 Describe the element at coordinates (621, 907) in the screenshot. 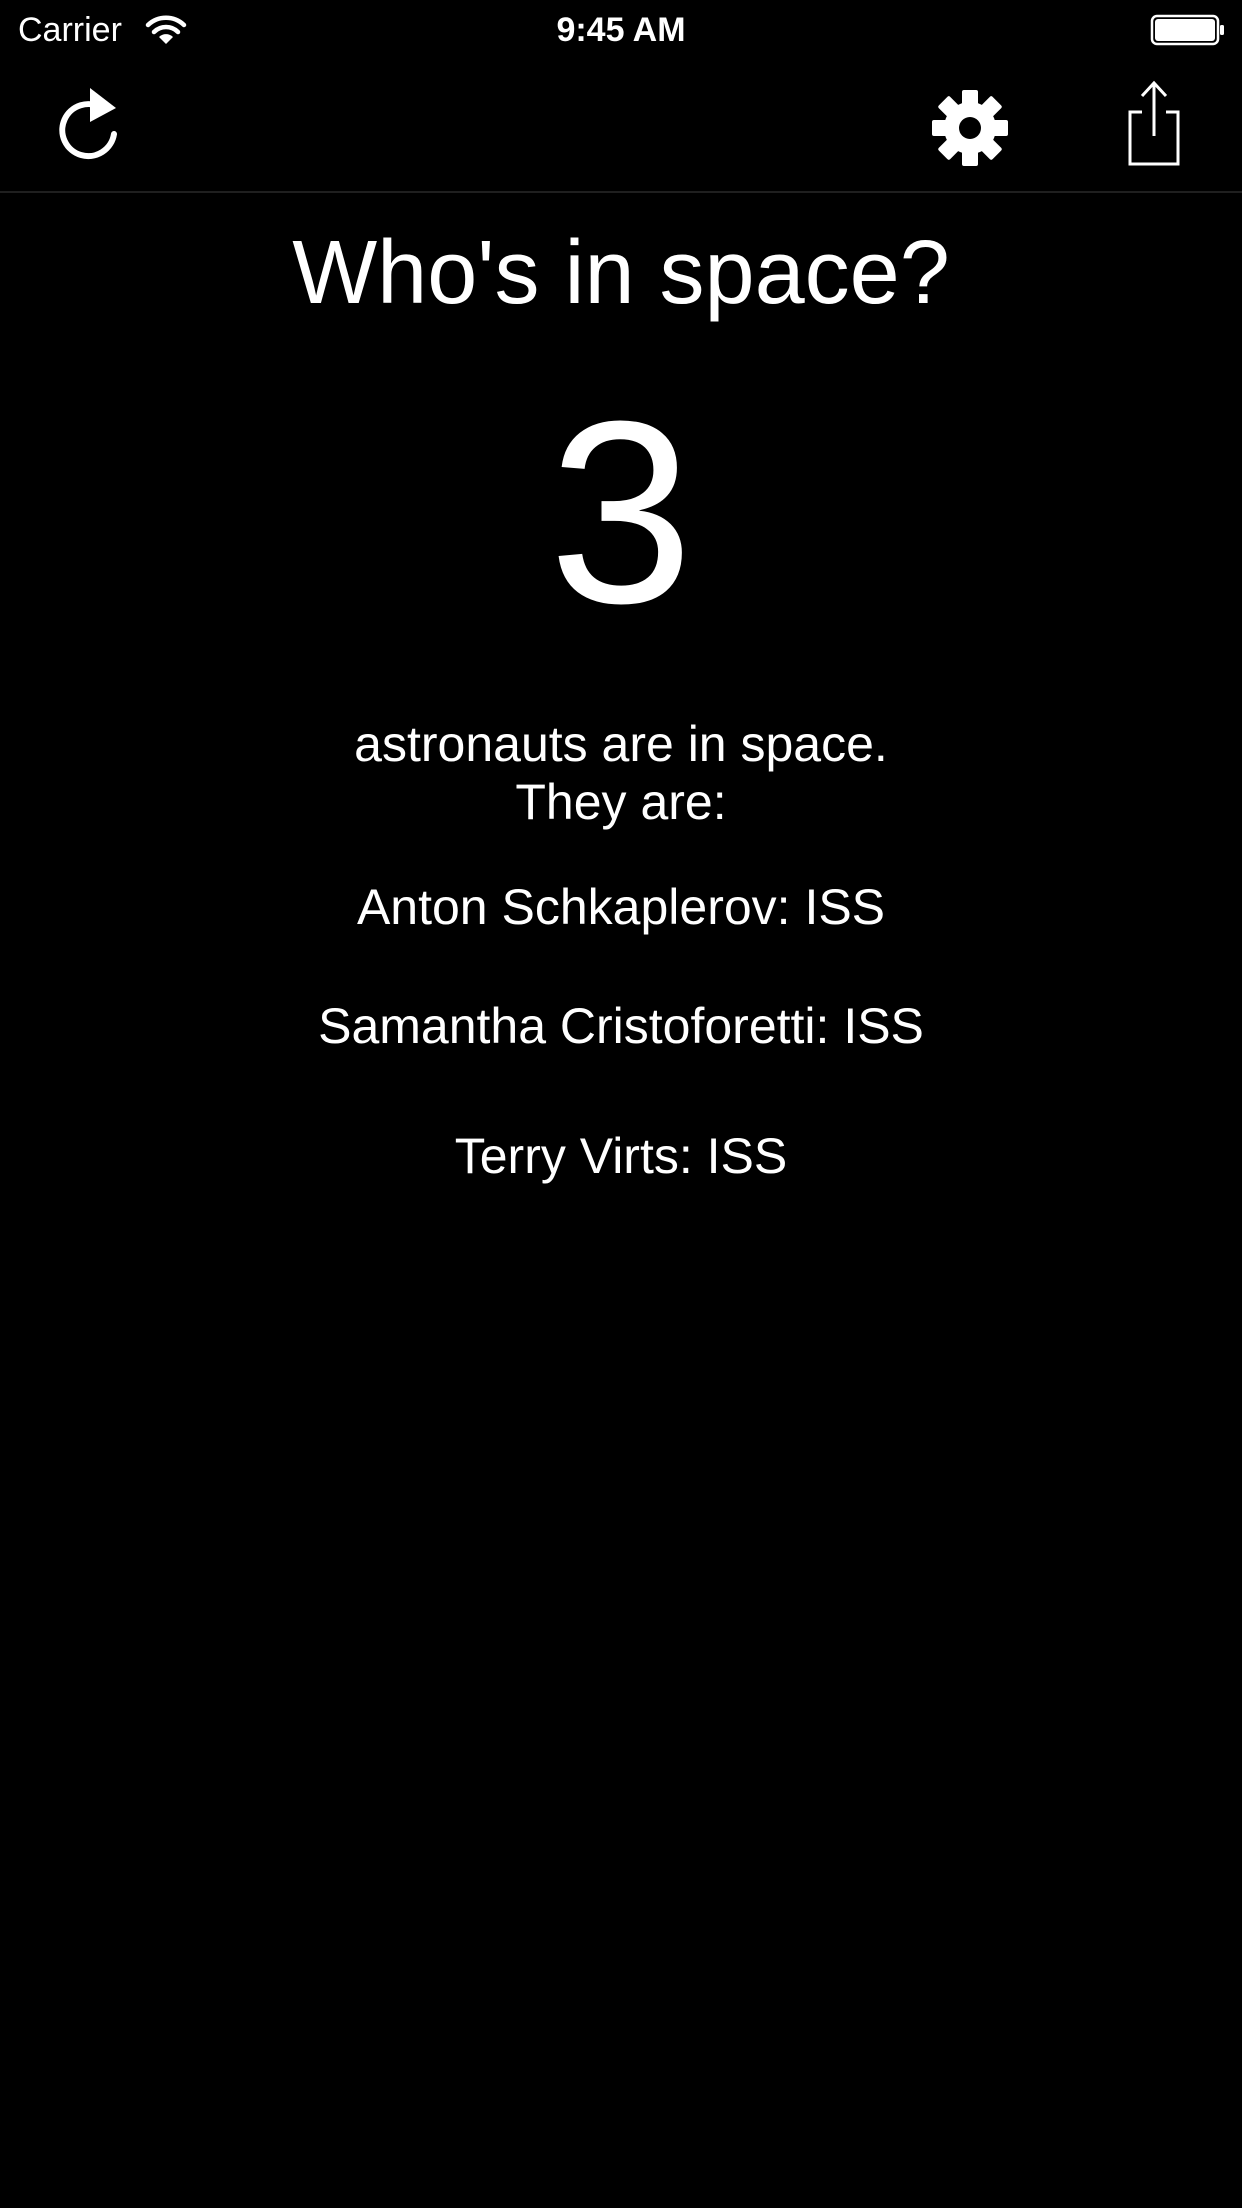

I see `list-item: Anton Schkaplerov: ISS` at that location.